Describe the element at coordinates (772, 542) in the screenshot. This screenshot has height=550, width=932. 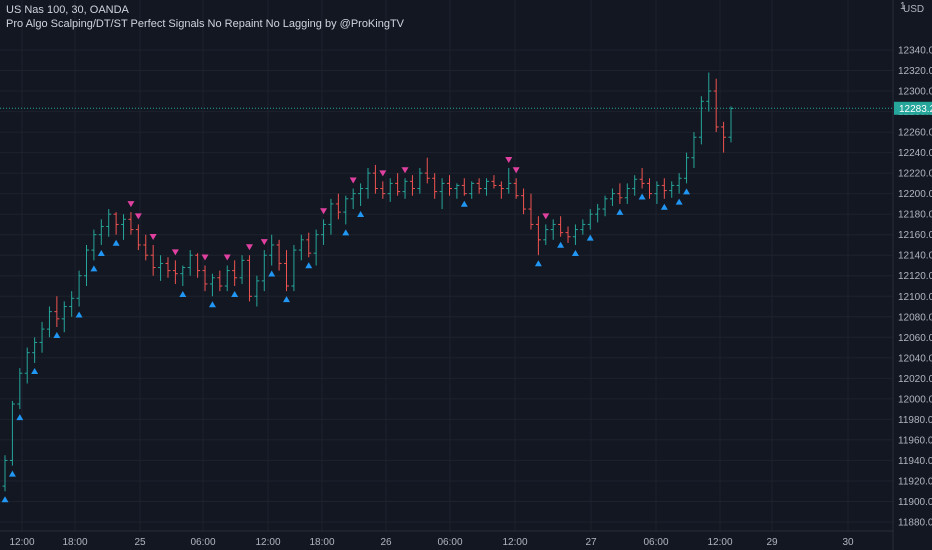
I see `time-tick-label: 29` at that location.